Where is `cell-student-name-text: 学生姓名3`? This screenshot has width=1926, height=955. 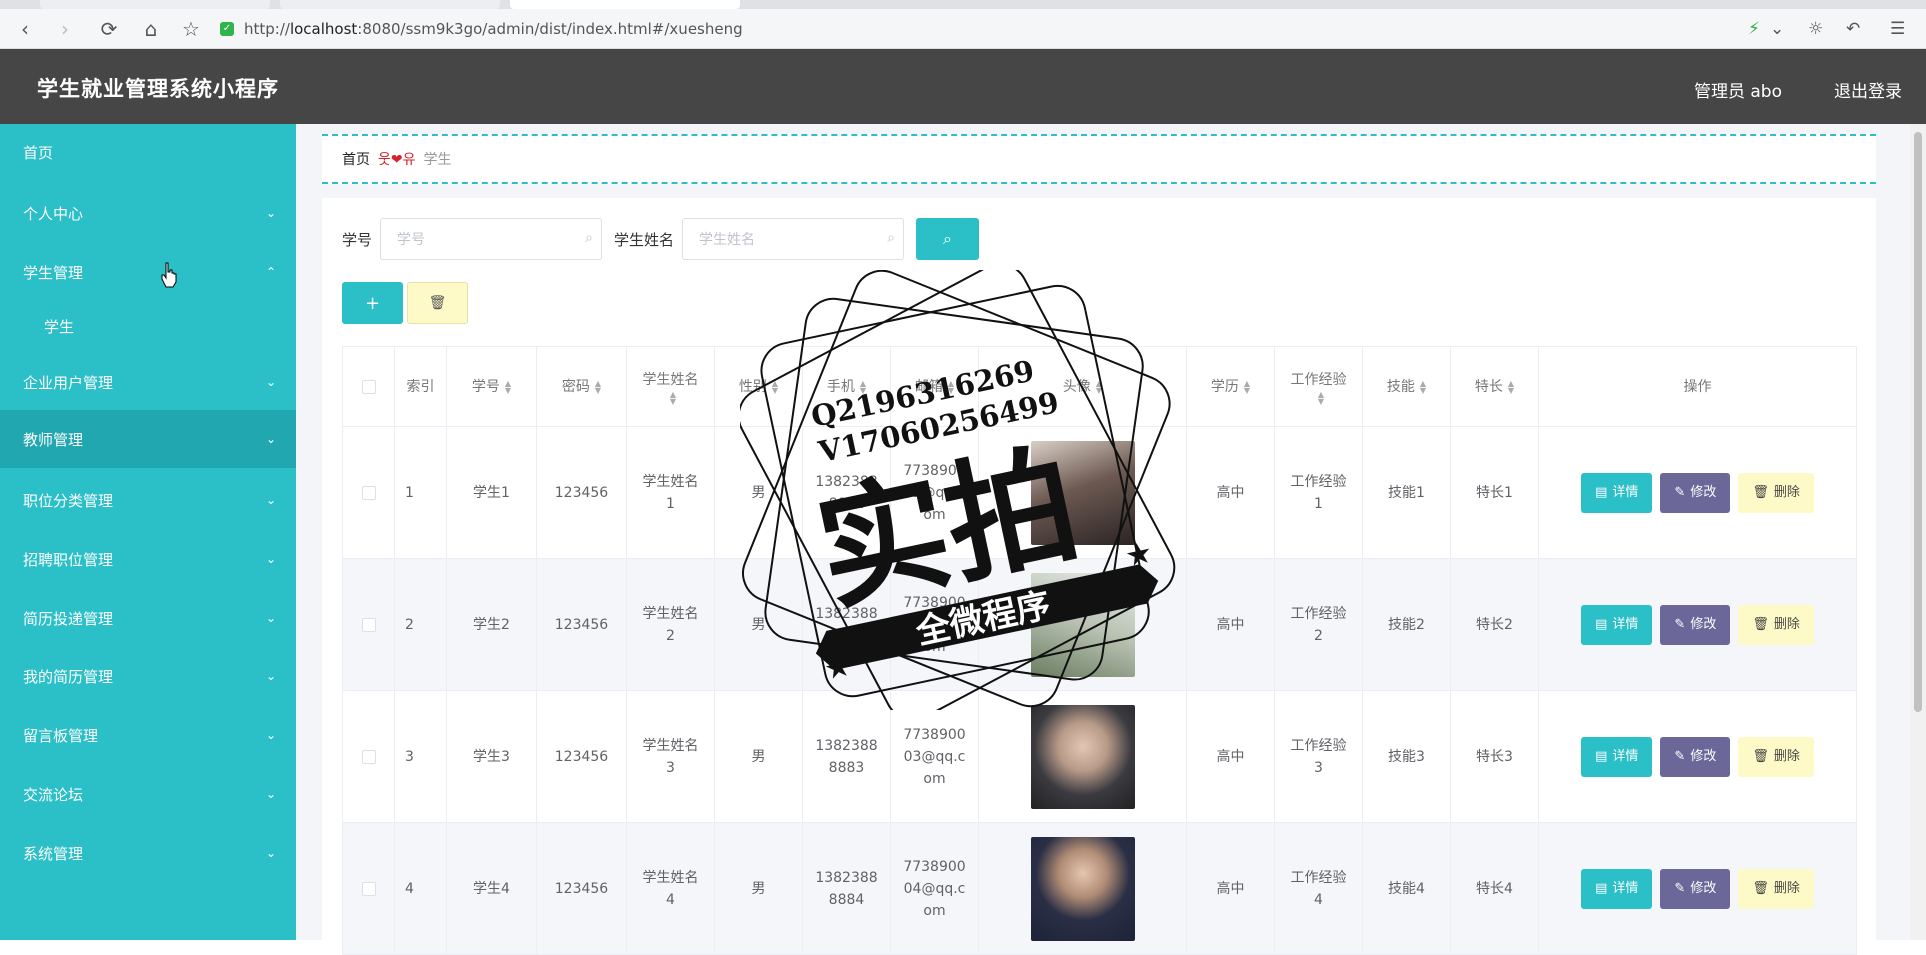 cell-student-name-text: 学生姓名3 is located at coordinates (670, 756).